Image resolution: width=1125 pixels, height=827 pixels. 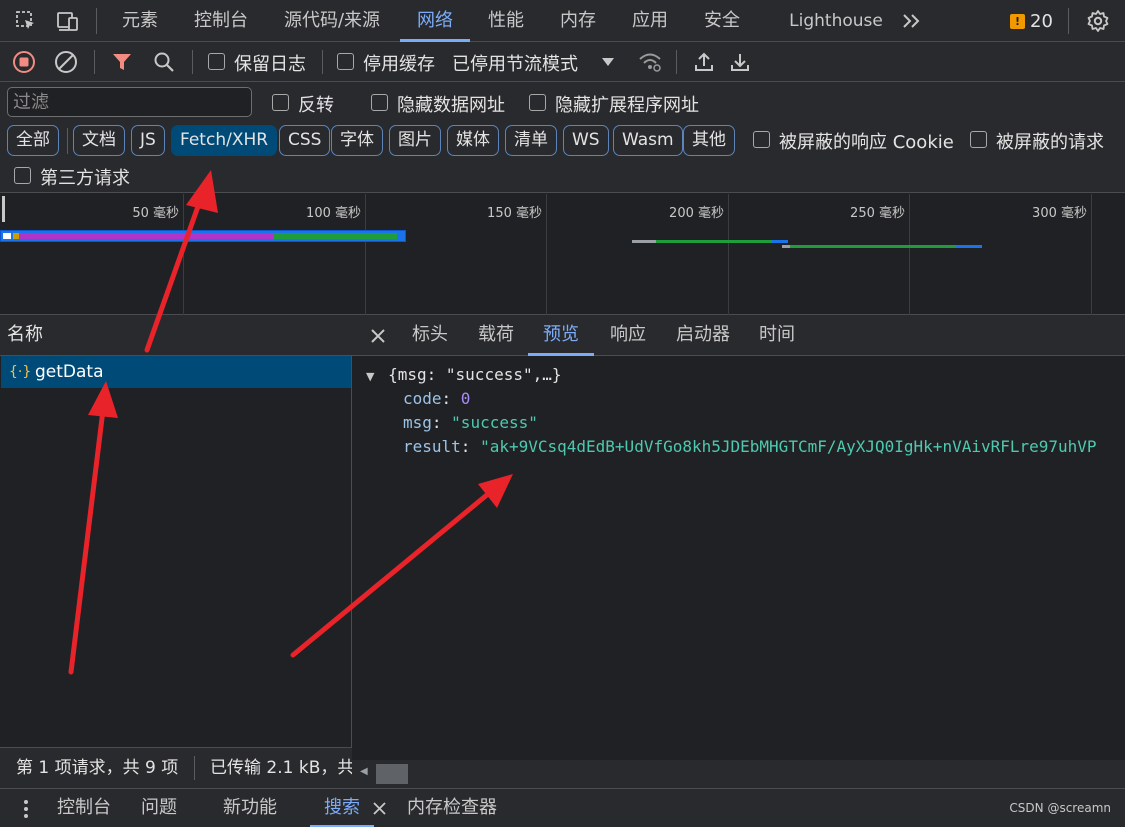 What do you see at coordinates (475, 374) in the screenshot?
I see `json-summary: {msg: "success",…}` at bounding box center [475, 374].